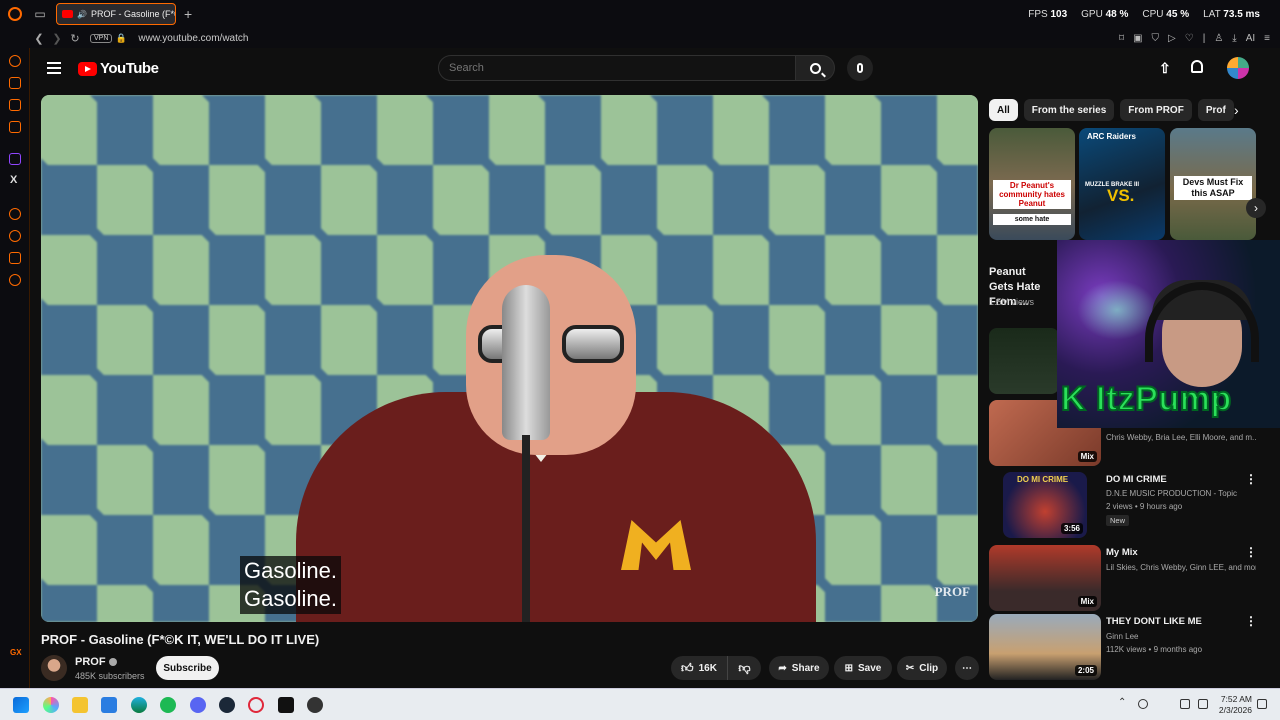 This screenshot has height=720, width=1280. What do you see at coordinates (1197, 66) in the screenshot?
I see `notifications-bell-icon` at bounding box center [1197, 66].